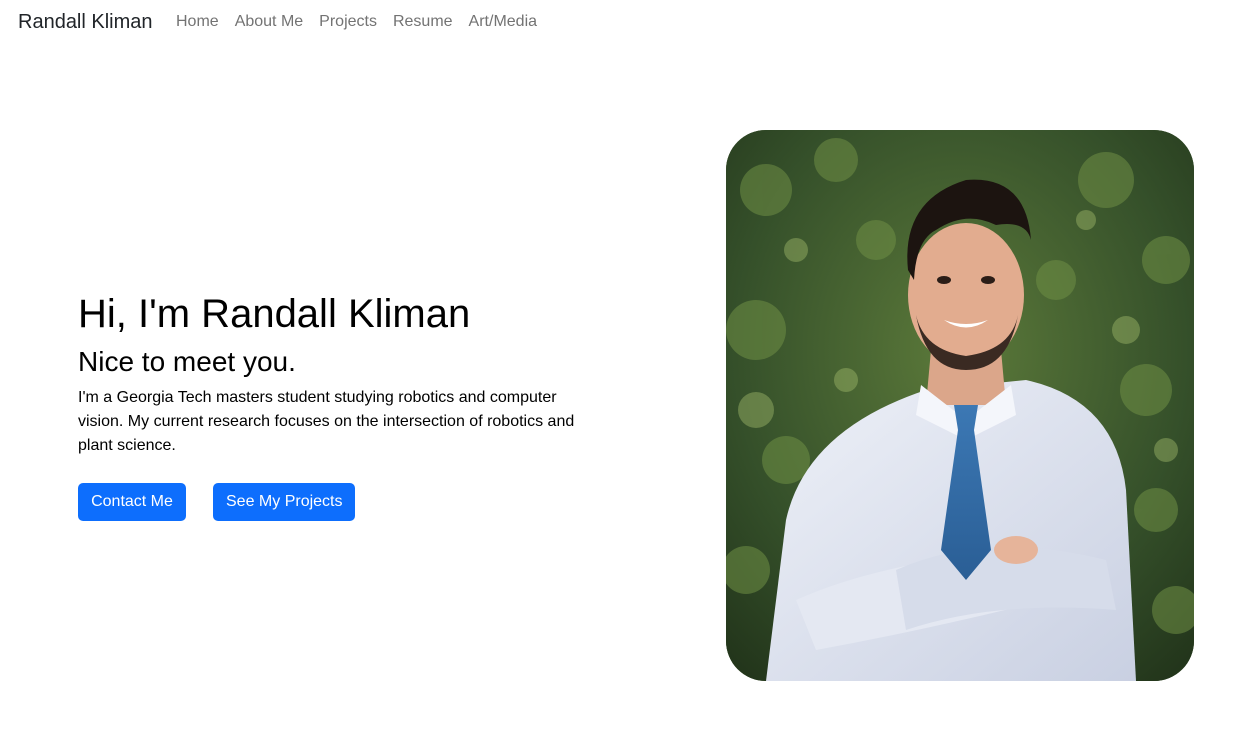 The height and width of the screenshot is (734, 1238). Describe the element at coordinates (85, 22) in the screenshot. I see `brand-link: Randall Kliman` at that location.